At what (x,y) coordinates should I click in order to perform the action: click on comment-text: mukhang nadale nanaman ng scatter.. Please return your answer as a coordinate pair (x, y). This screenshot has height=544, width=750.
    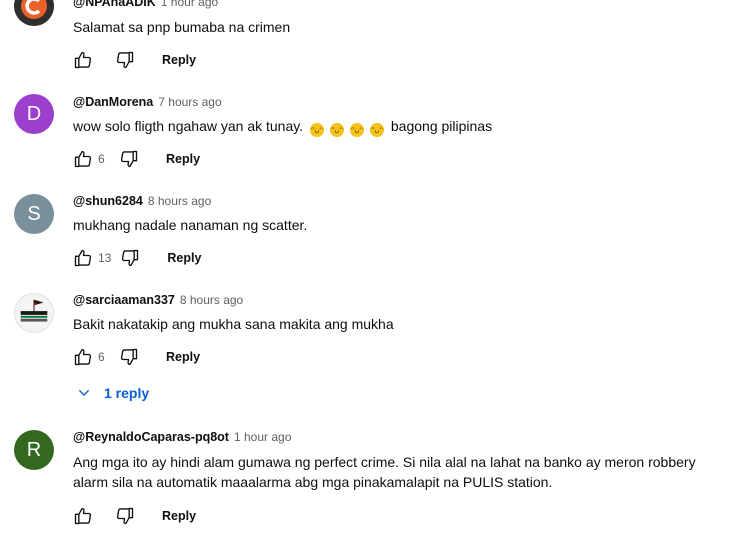
    Looking at the image, I should click on (190, 225).